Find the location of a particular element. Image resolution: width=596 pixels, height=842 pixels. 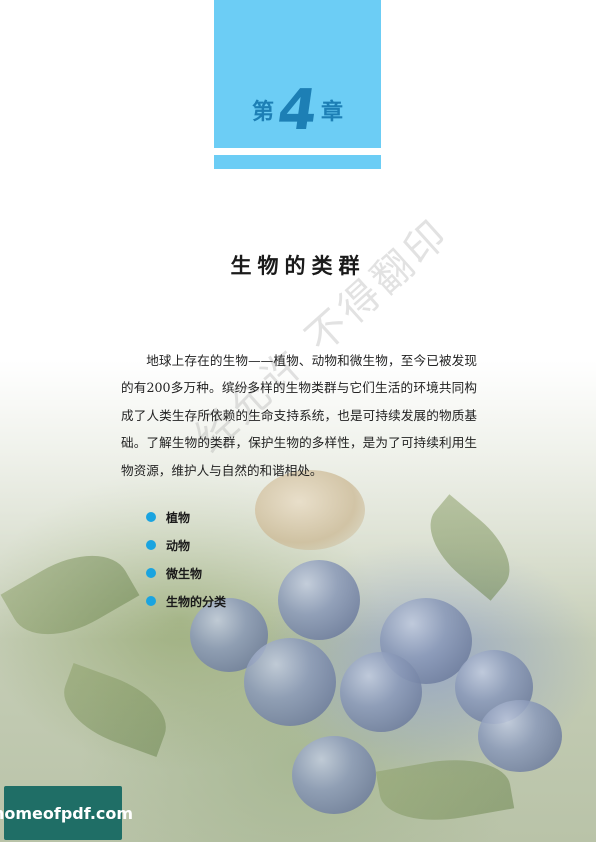

section-list: 植物 动物 微生物 生物的分类 is located at coordinates (186, 559).